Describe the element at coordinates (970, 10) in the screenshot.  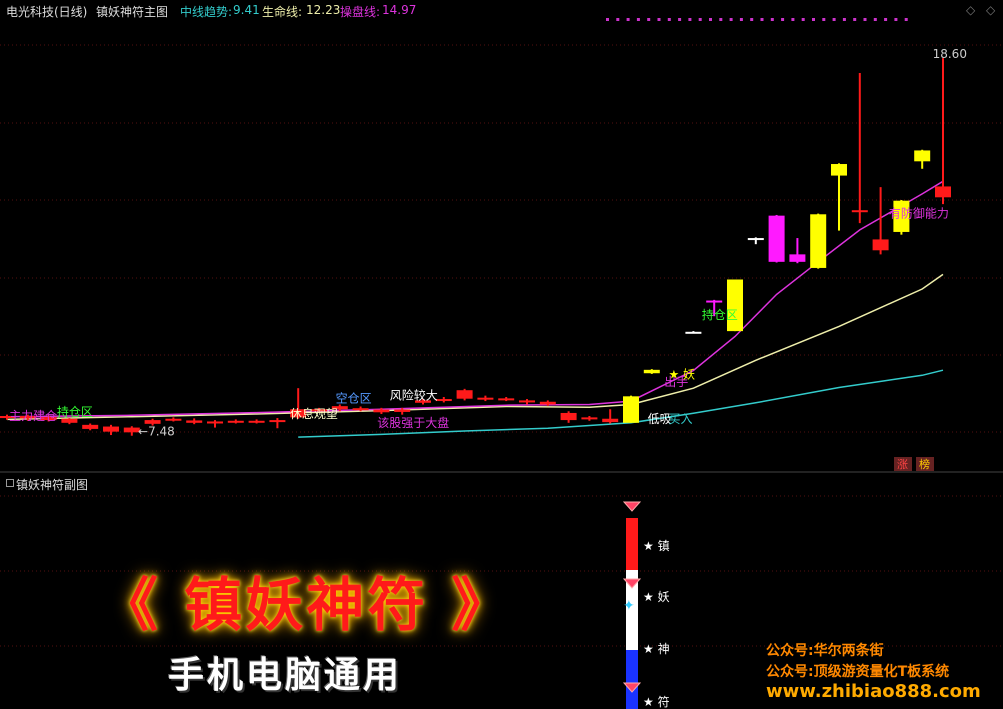
I see `scroll-up-icon: ◇` at that location.